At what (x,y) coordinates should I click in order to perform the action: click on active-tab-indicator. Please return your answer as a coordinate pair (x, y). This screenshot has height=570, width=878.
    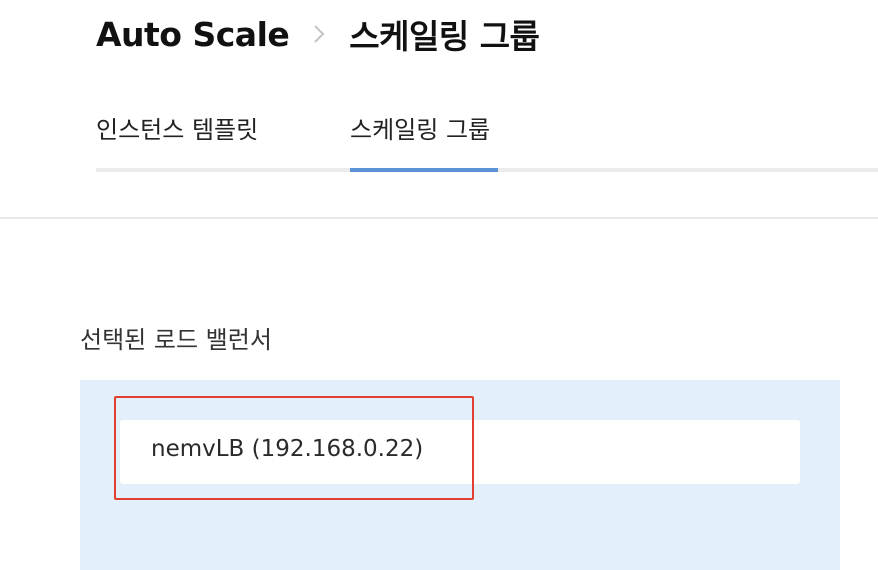
    Looking at the image, I should click on (424, 170).